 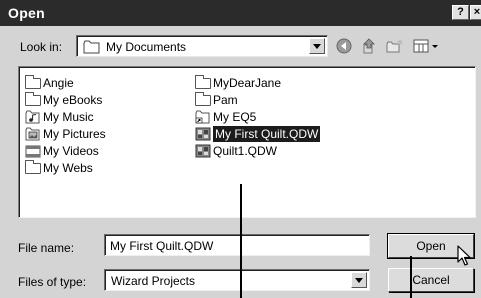 I want to click on list-item-label: My Webs, so click(x=68, y=167).